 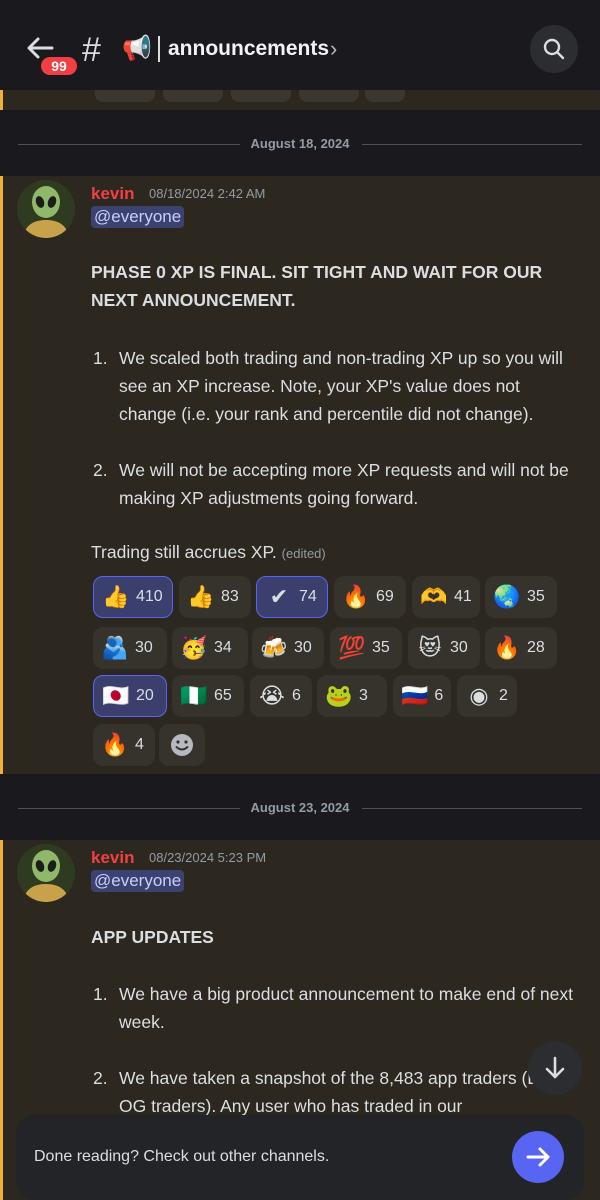 I want to click on flag-nigeria-icon: 🇳🇬, so click(x=194, y=695).